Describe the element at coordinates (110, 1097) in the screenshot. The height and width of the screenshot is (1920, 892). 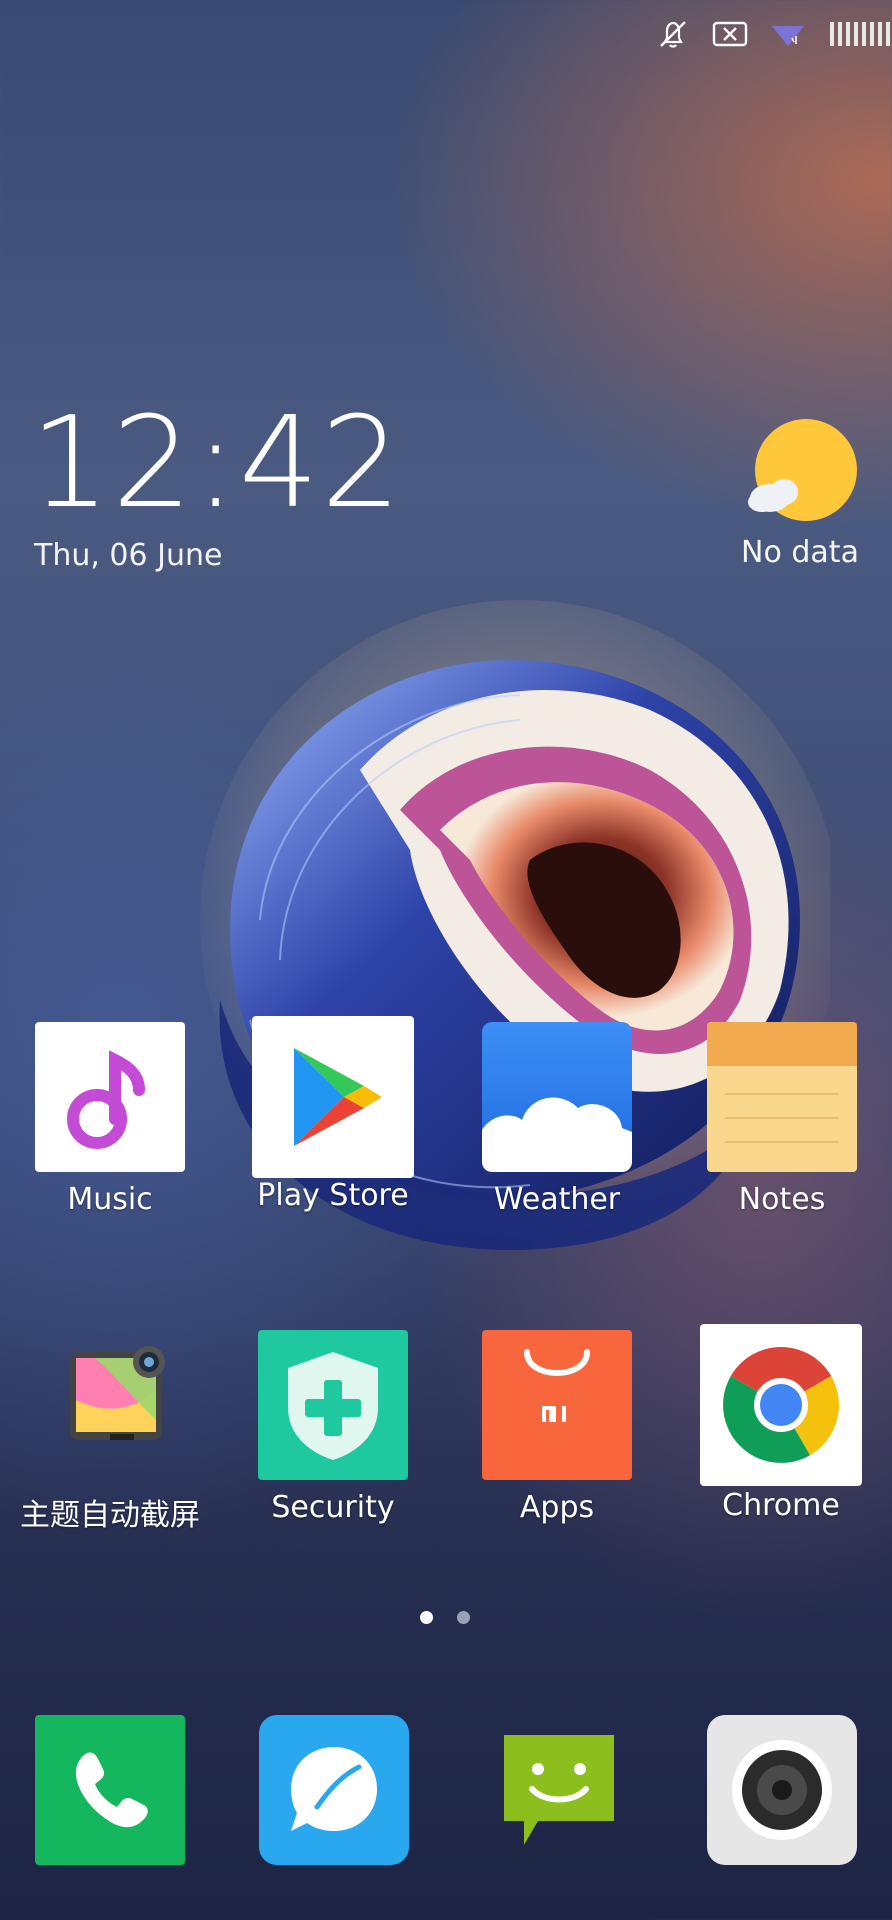
I see `music-note-icon` at that location.